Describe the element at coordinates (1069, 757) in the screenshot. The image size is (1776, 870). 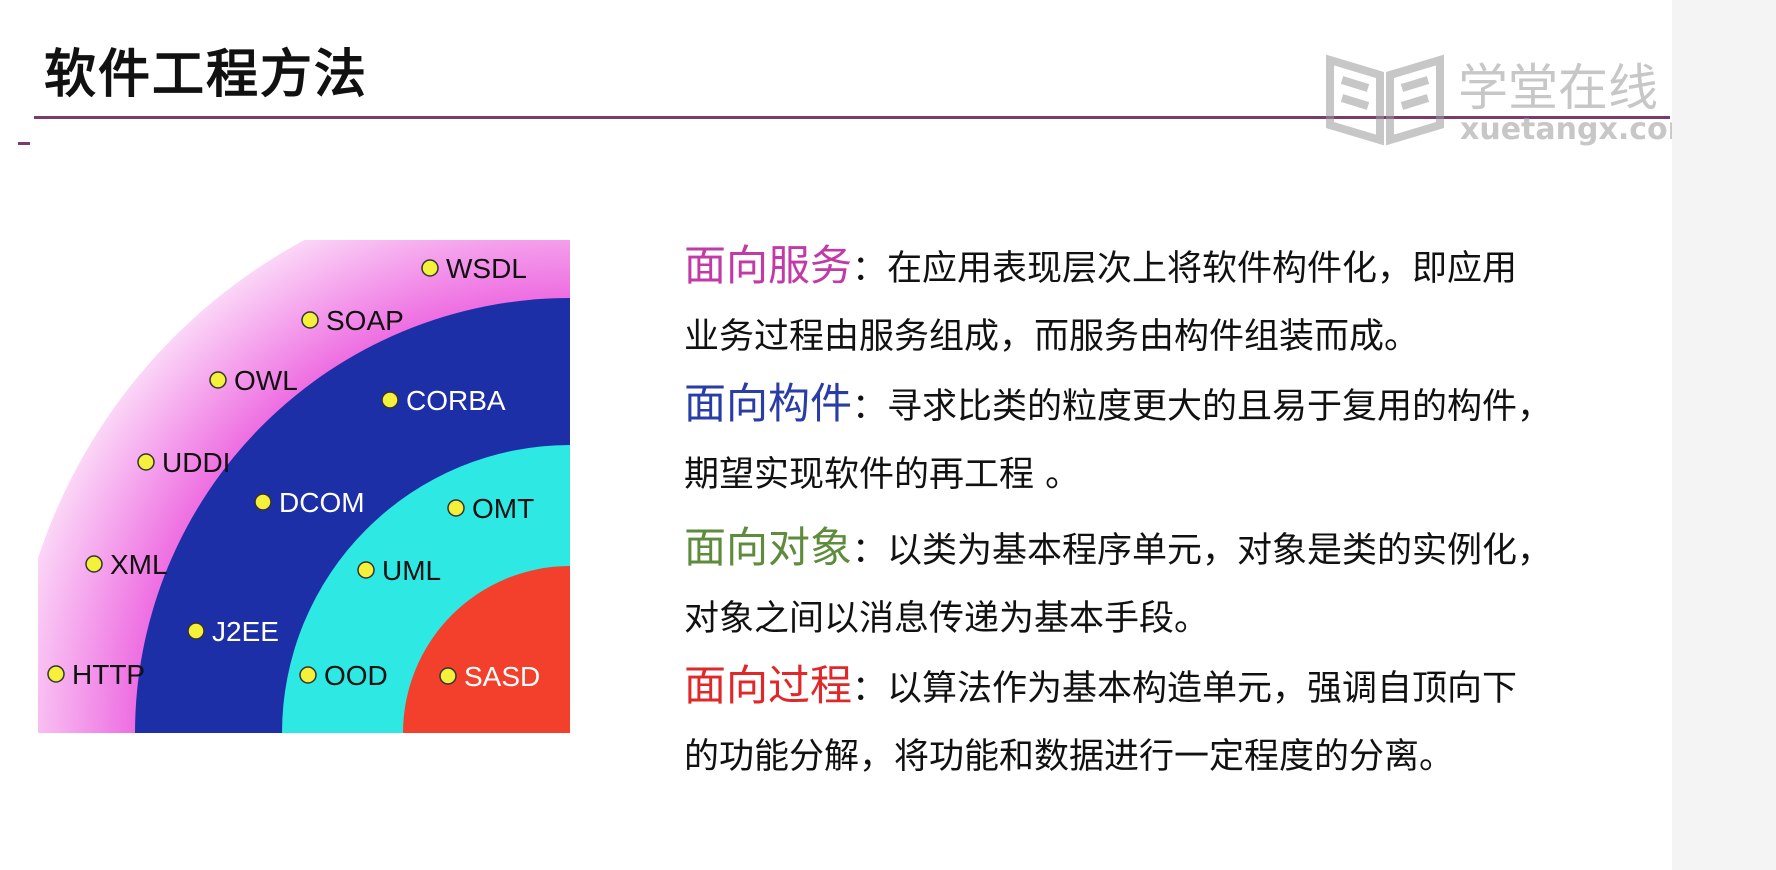
I see `method-process-line2: 的功能分解，将功能和数据进行一定程度的分离。` at that location.